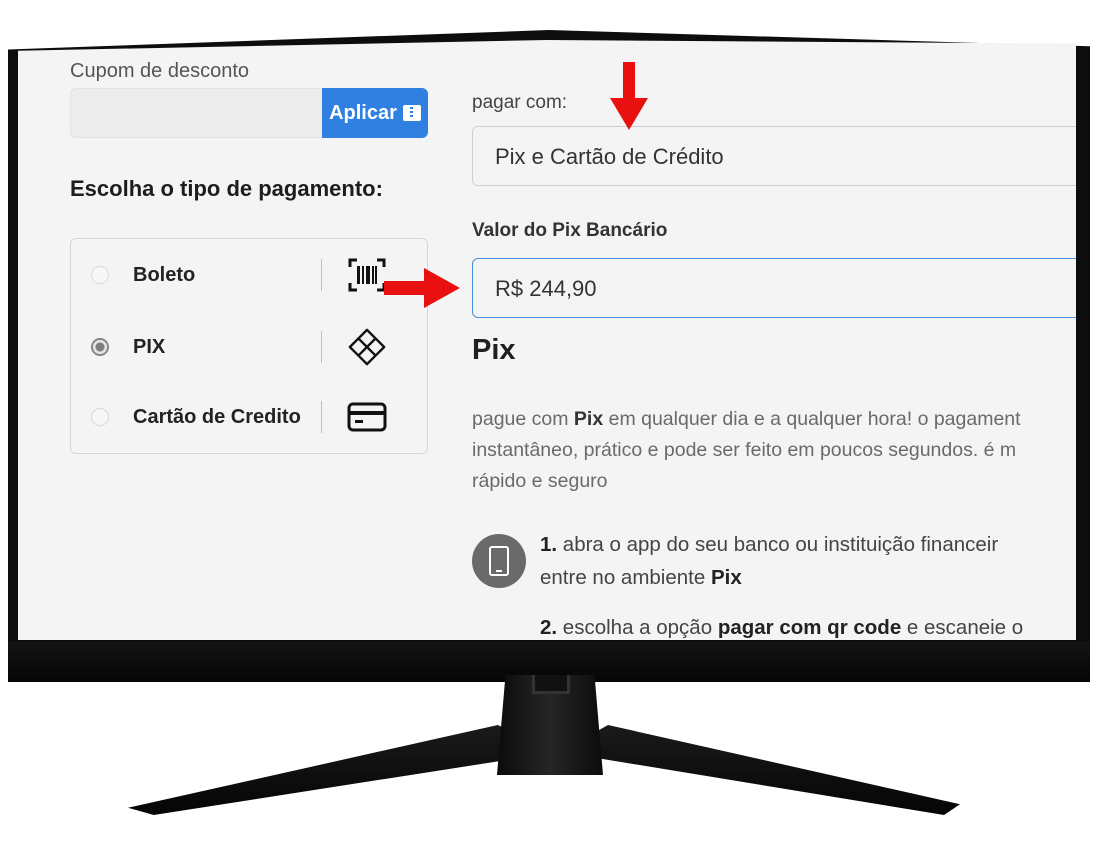  I want to click on credit-card-icon, so click(367, 417).